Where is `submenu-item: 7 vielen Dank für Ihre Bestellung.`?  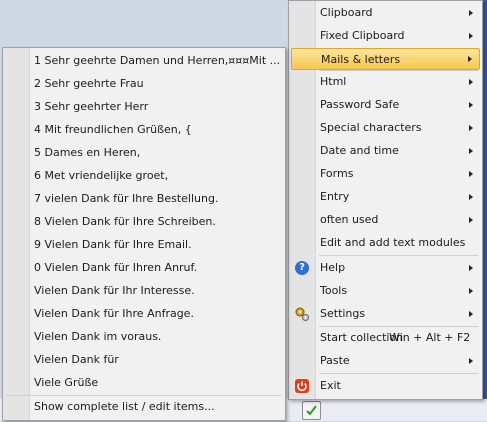 submenu-item: 7 vielen Dank für Ihre Bestellung. is located at coordinates (144, 199).